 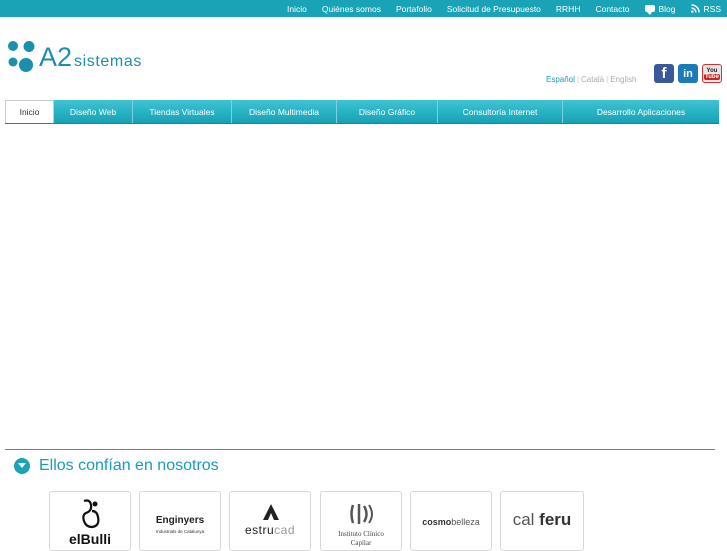 What do you see at coordinates (712, 70) in the screenshot?
I see `youtube-you: You` at bounding box center [712, 70].